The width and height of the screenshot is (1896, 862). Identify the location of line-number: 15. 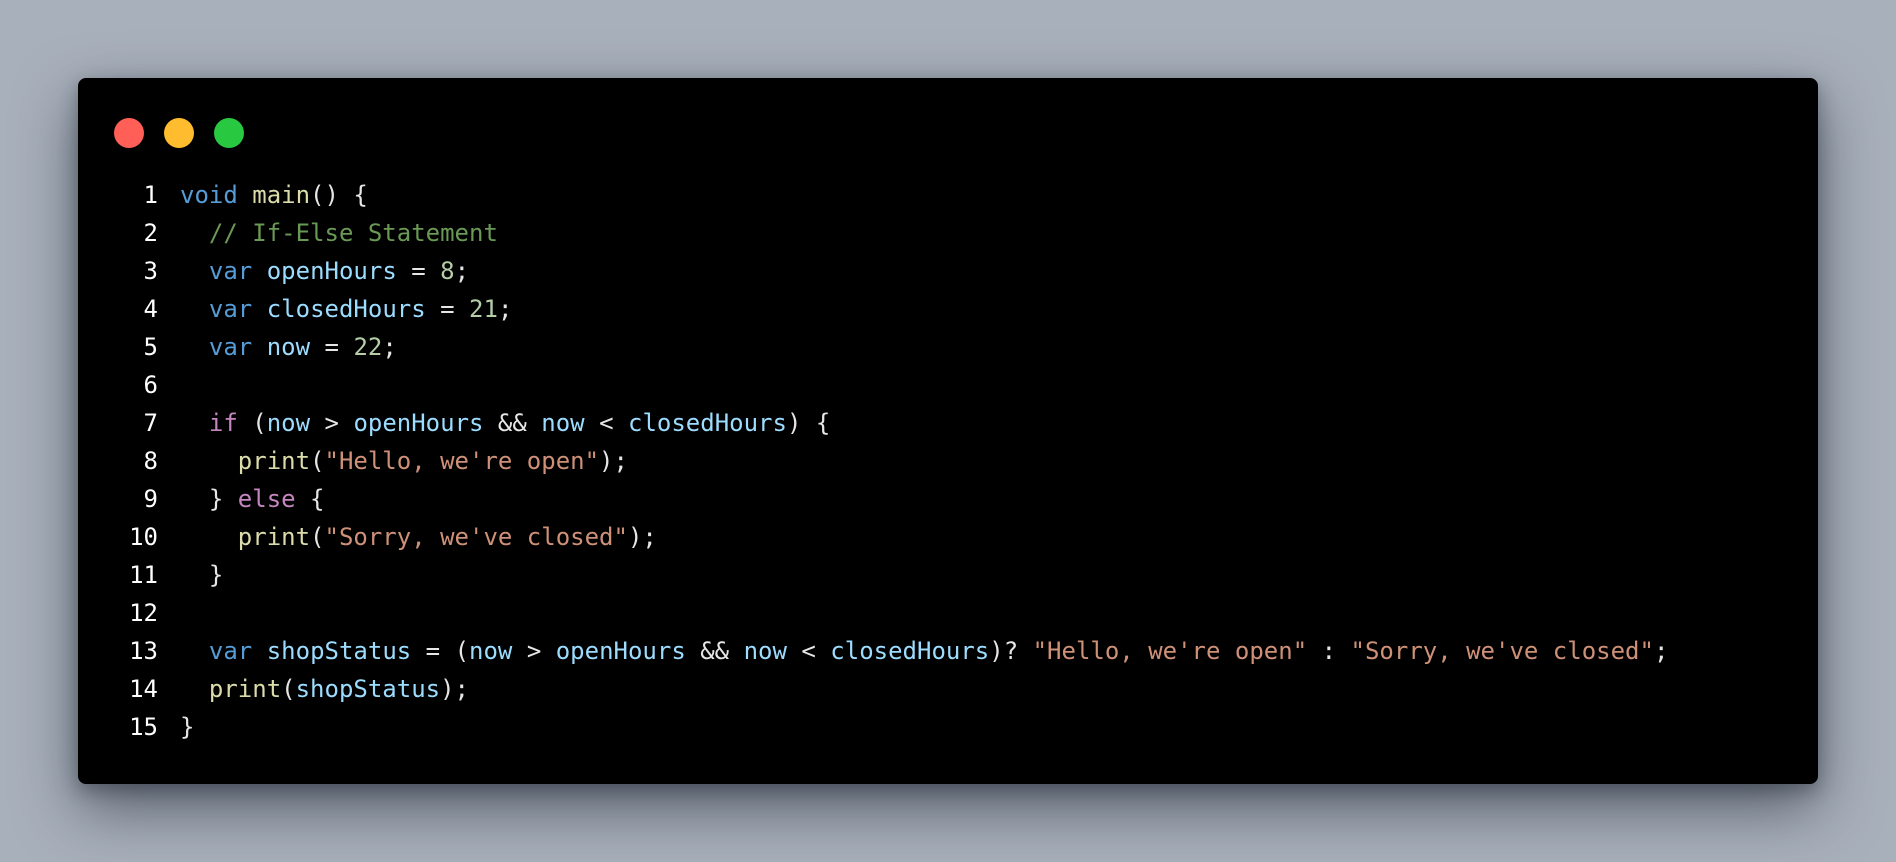
(143, 727).